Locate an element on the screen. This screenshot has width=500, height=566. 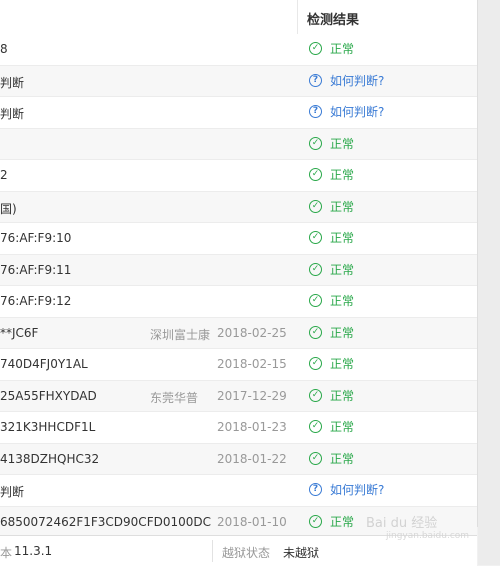
watermark-sub: jingyan.baidu.com is located at coordinates (428, 536).